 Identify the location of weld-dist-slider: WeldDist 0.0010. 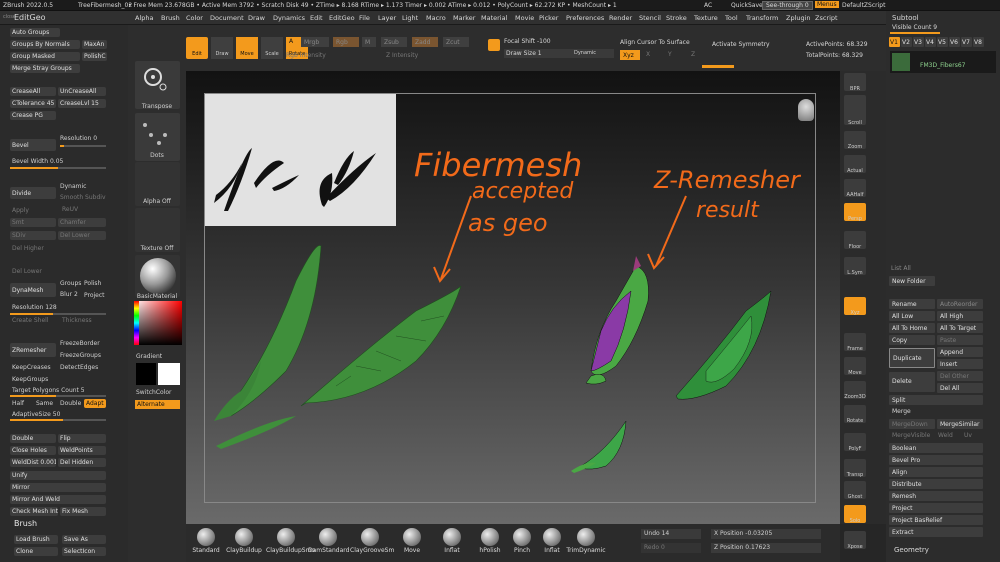
(33, 462).